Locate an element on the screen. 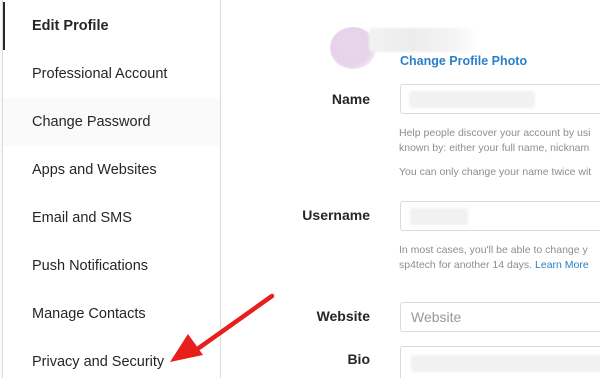 Image resolution: width=600 pixels, height=378 pixels. learn-more-link: Learn More is located at coordinates (562, 265).